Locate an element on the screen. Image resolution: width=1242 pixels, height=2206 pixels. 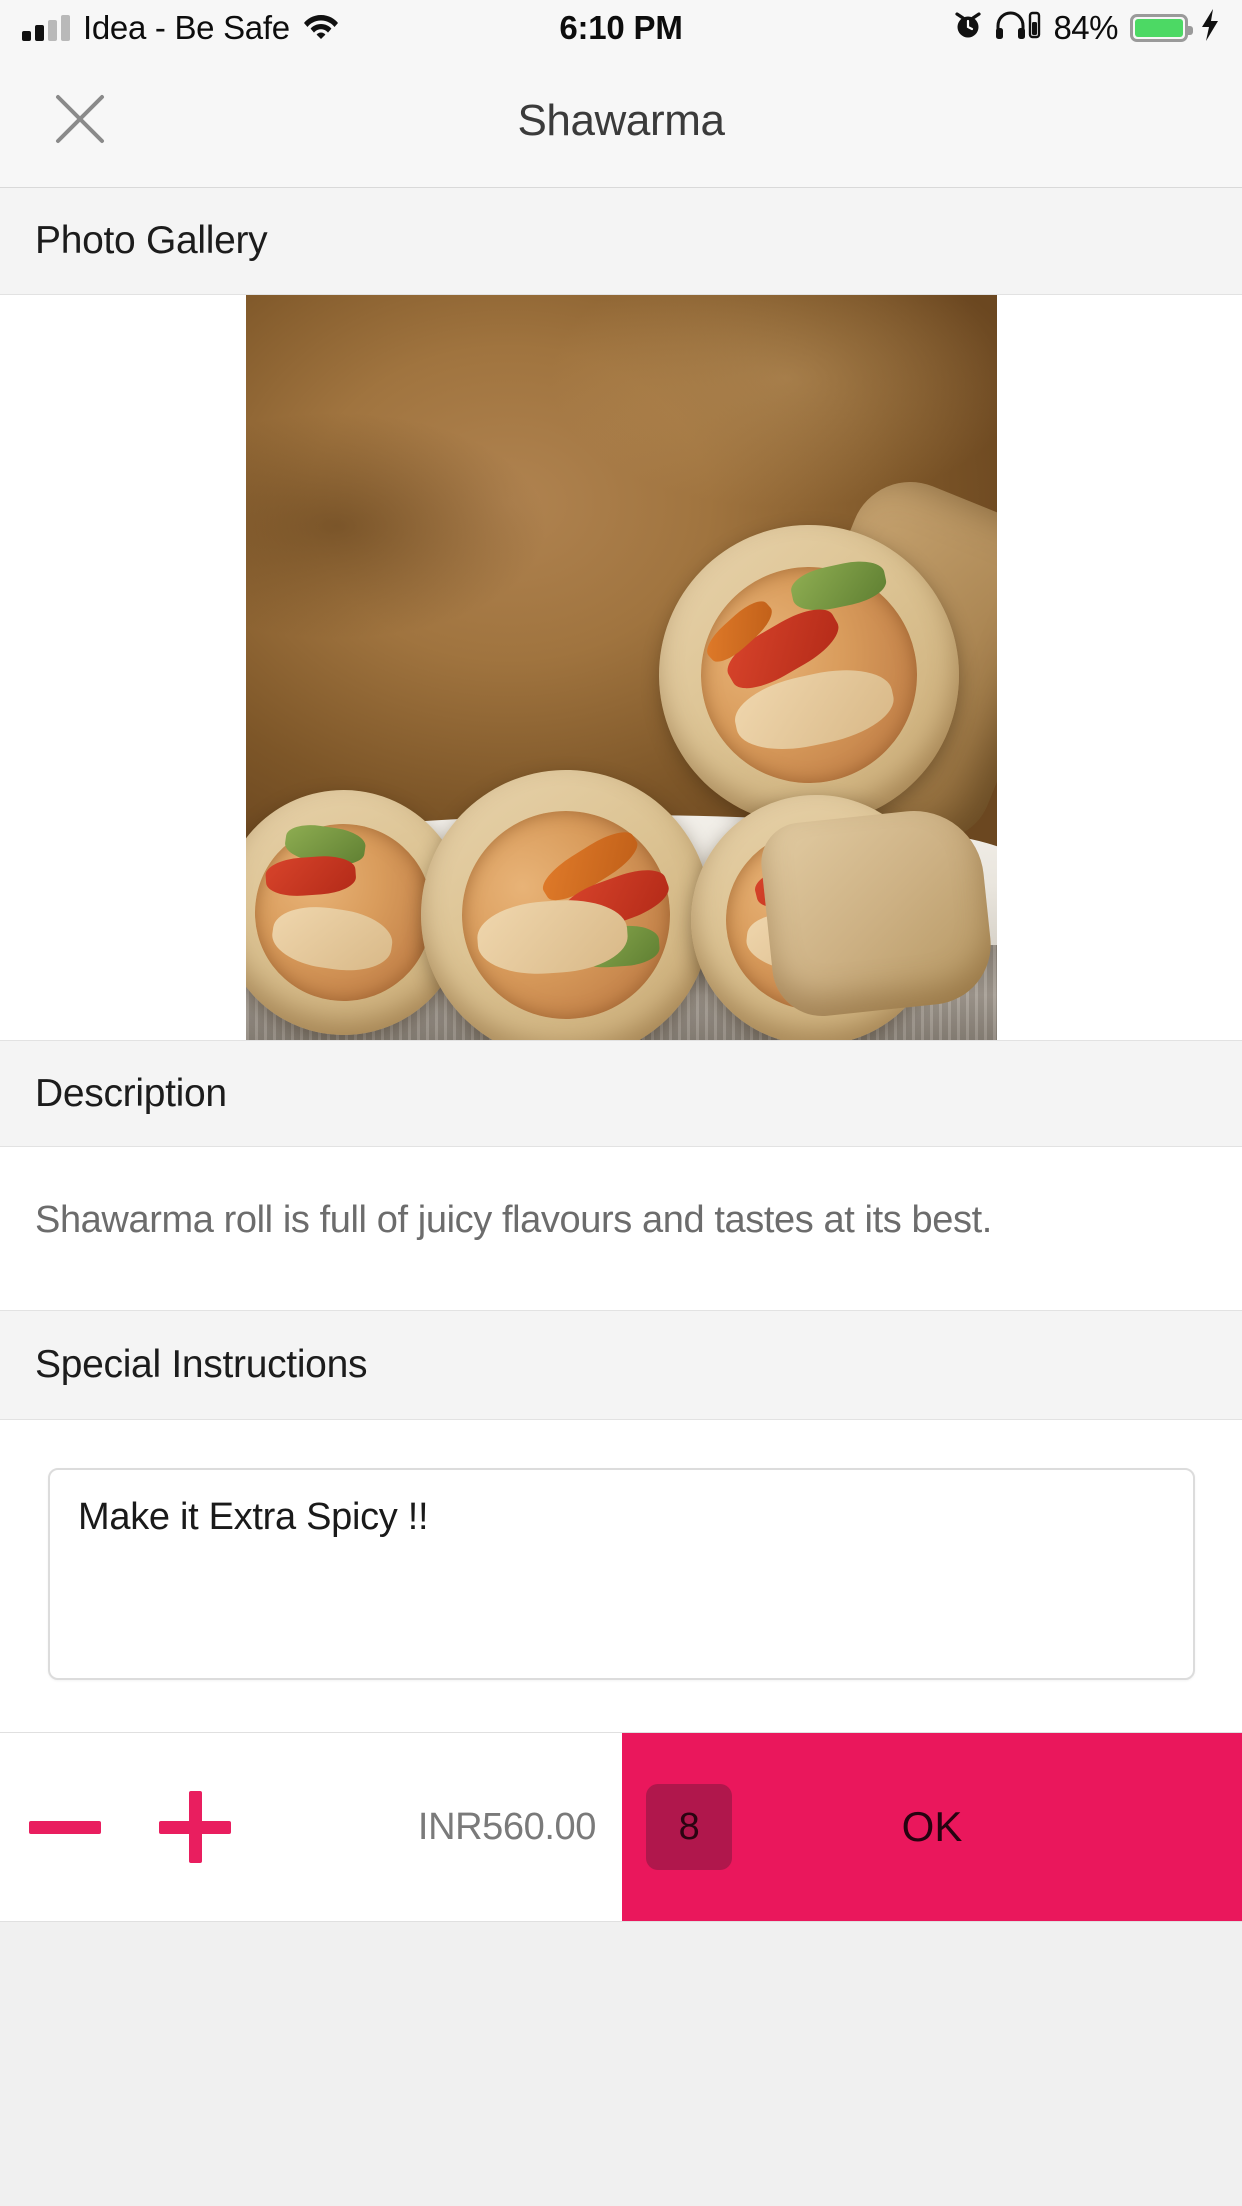
increment-button is located at coordinates (195, 1827).